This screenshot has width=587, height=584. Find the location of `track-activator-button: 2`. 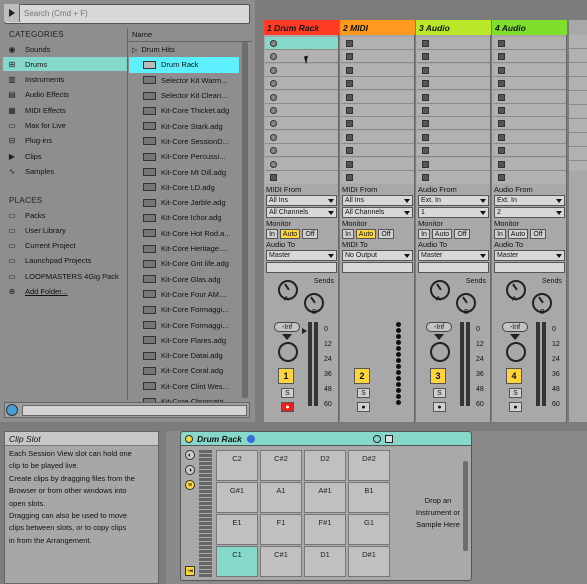

track-activator-button: 2 is located at coordinates (362, 376).